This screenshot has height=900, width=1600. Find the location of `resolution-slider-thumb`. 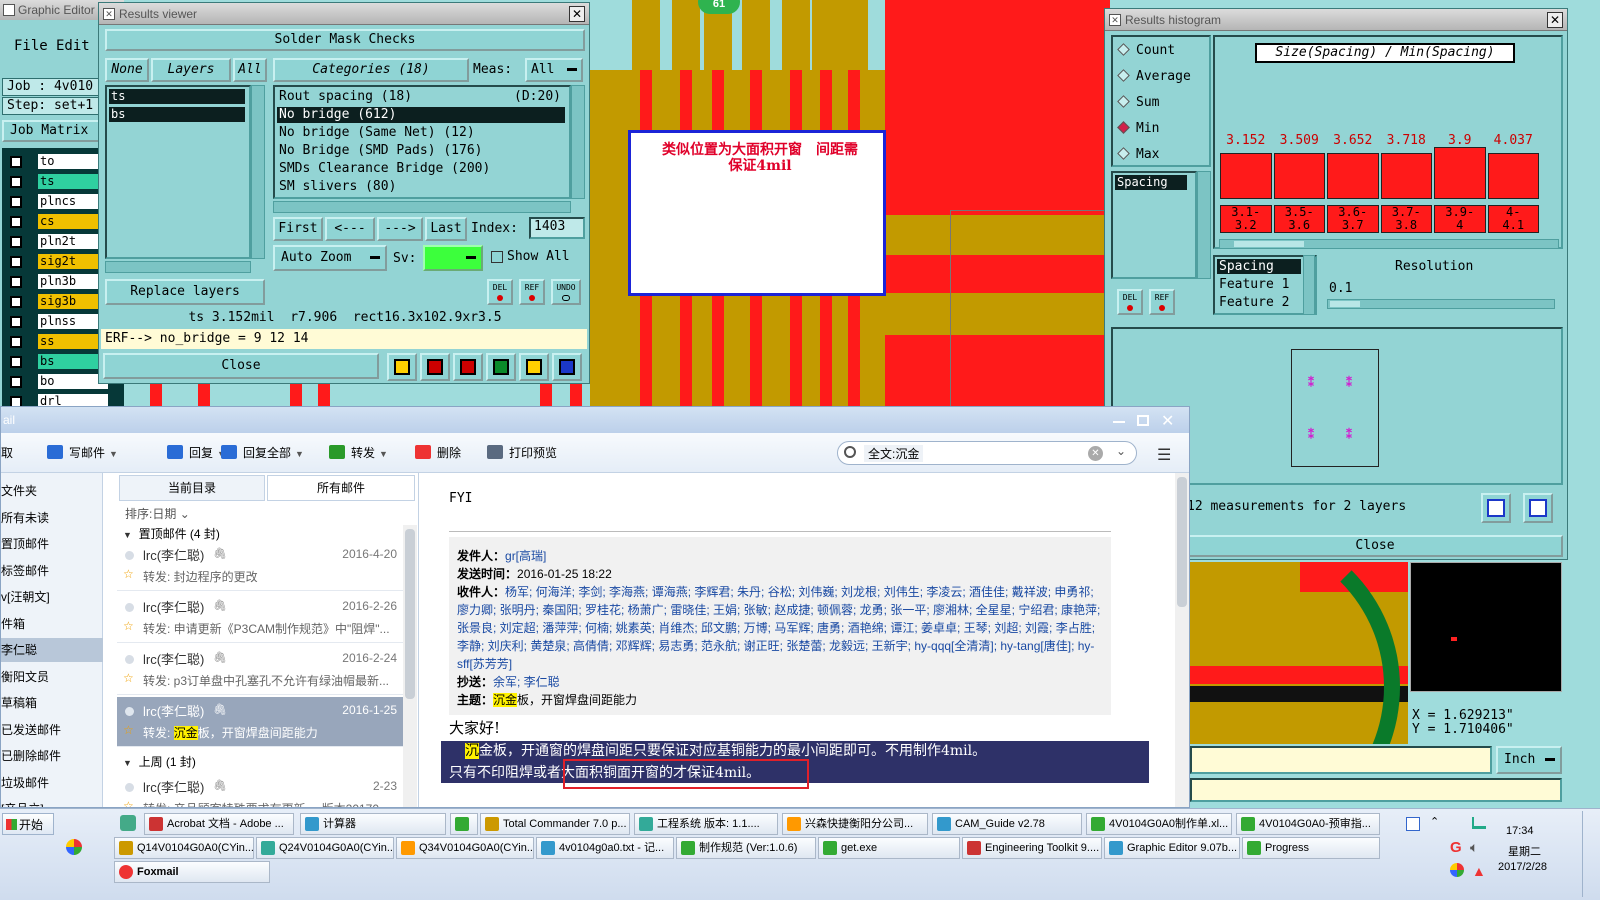

resolution-slider-thumb is located at coordinates (1345, 304).